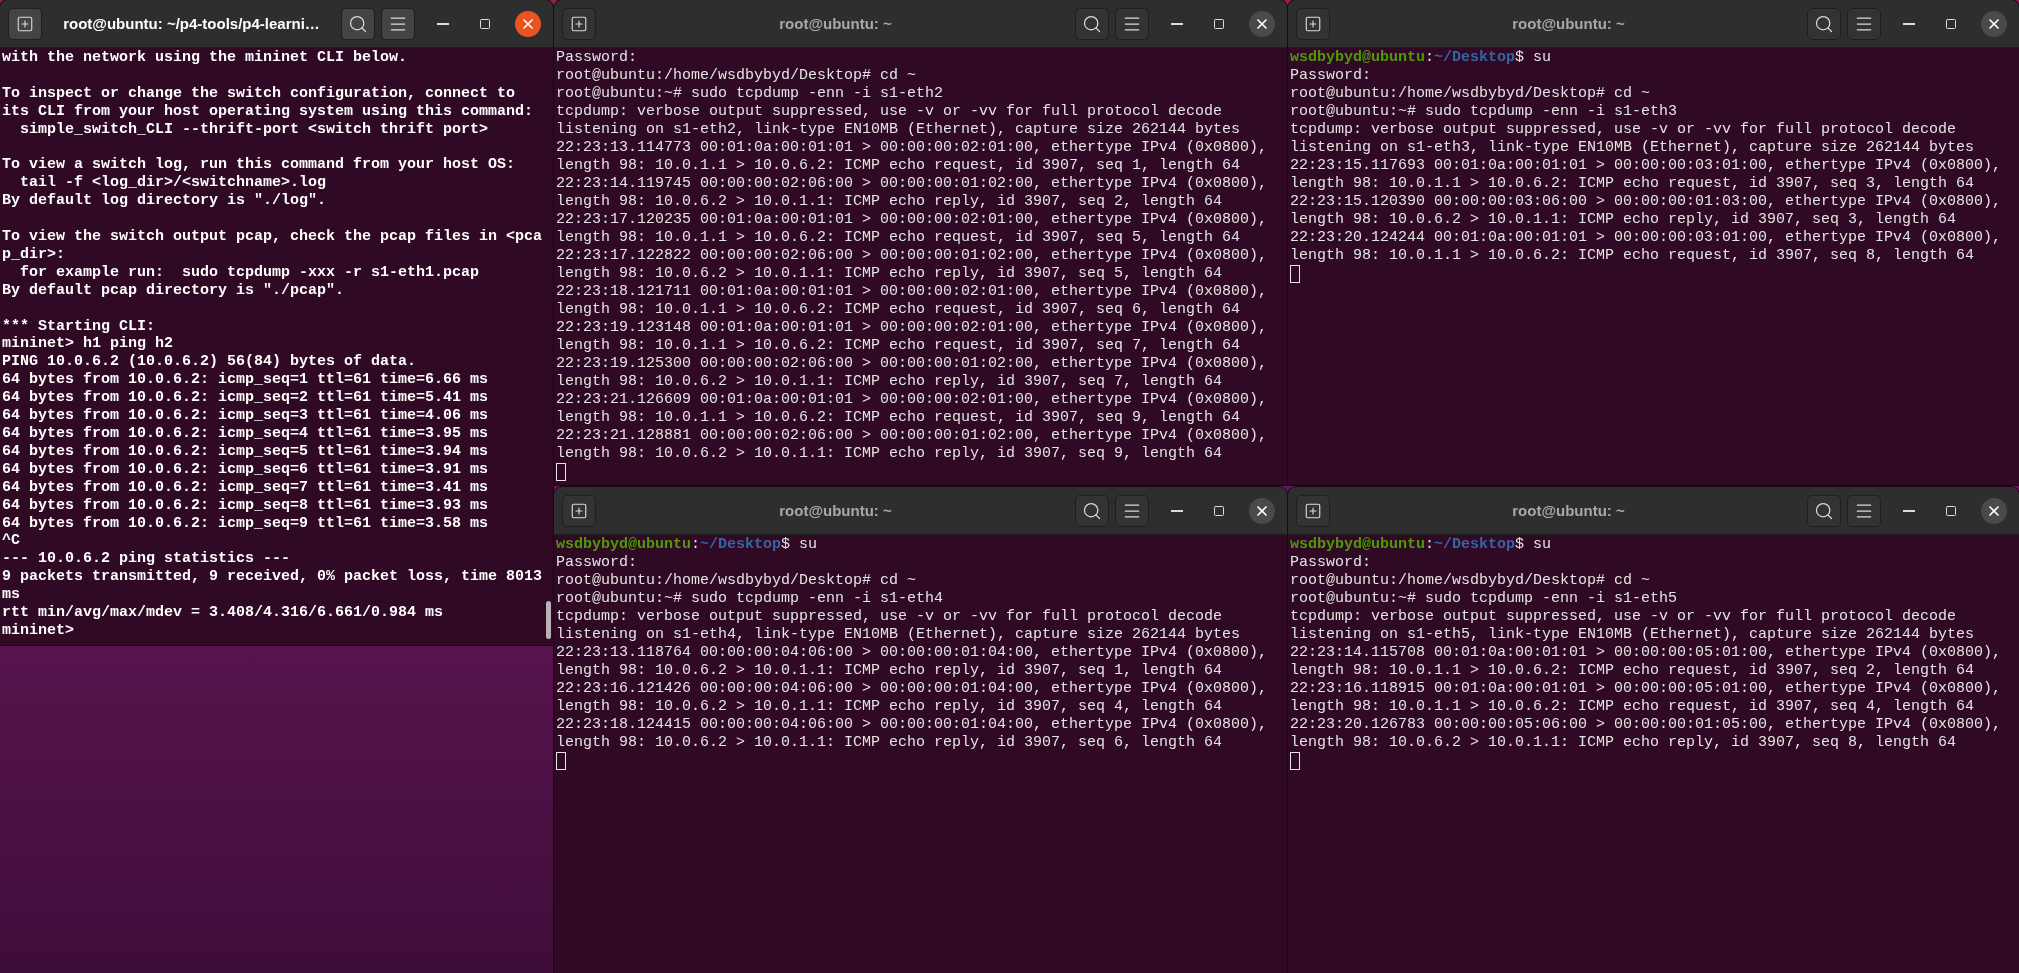 The image size is (2019, 973). Describe the element at coordinates (912, 292) in the screenshot. I see `terminal-line: 22:23:18.121711 00:01:0a:00:01:01 > 00:00:00:02:01:00, ethertype IPv4 (0x0800),` at that location.